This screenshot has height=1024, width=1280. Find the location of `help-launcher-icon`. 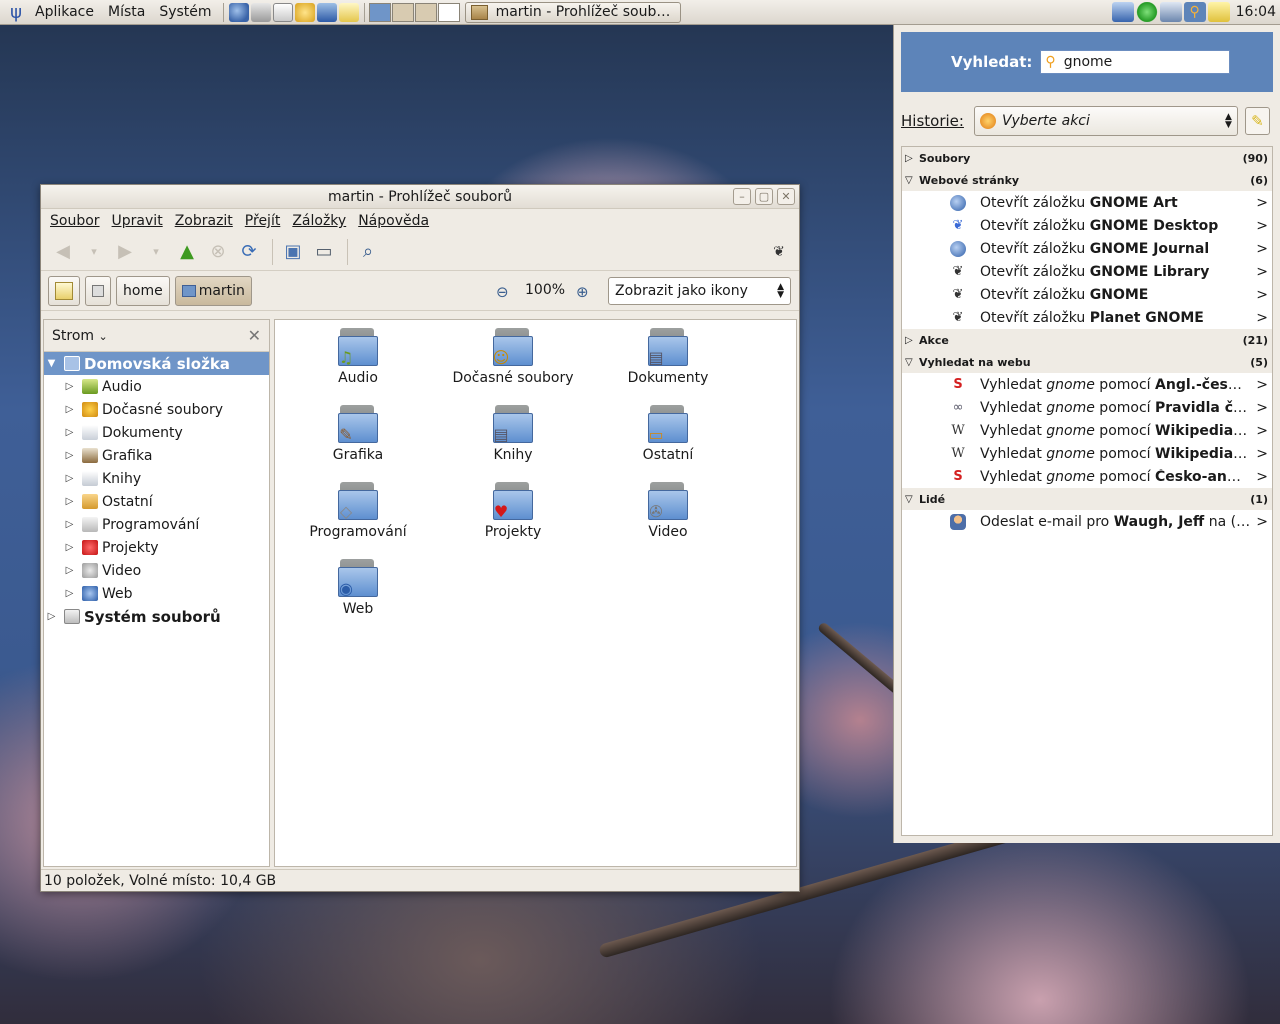

help-launcher-icon is located at coordinates (326, 12).